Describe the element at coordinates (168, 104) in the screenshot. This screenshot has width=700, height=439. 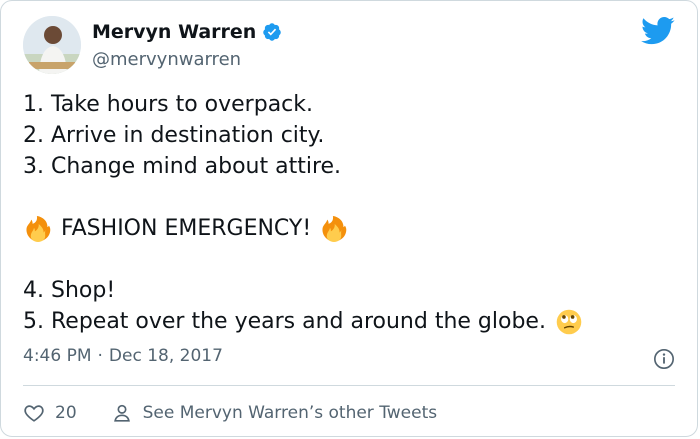
I see `tweet-line: 1. Take hours to overpack.` at that location.